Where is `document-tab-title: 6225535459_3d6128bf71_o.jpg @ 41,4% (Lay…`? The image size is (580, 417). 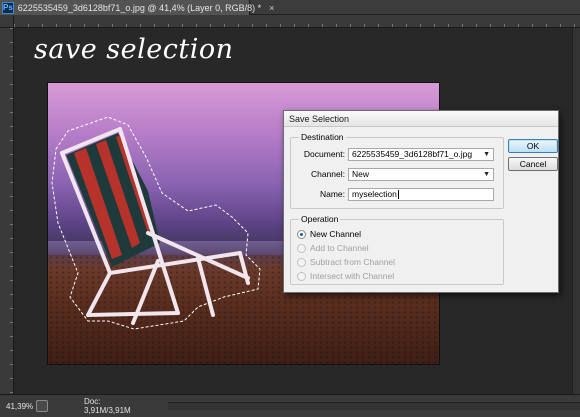 document-tab-title: 6225535459_3d6128bf71_o.jpg @ 41,4% (Lay… is located at coordinates (139, 7).